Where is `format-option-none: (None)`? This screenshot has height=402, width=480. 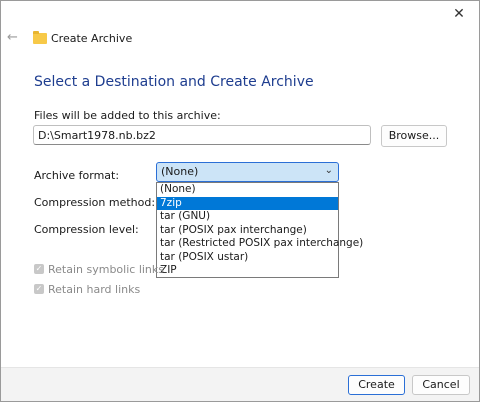 format-option-none: (None) is located at coordinates (247, 190).